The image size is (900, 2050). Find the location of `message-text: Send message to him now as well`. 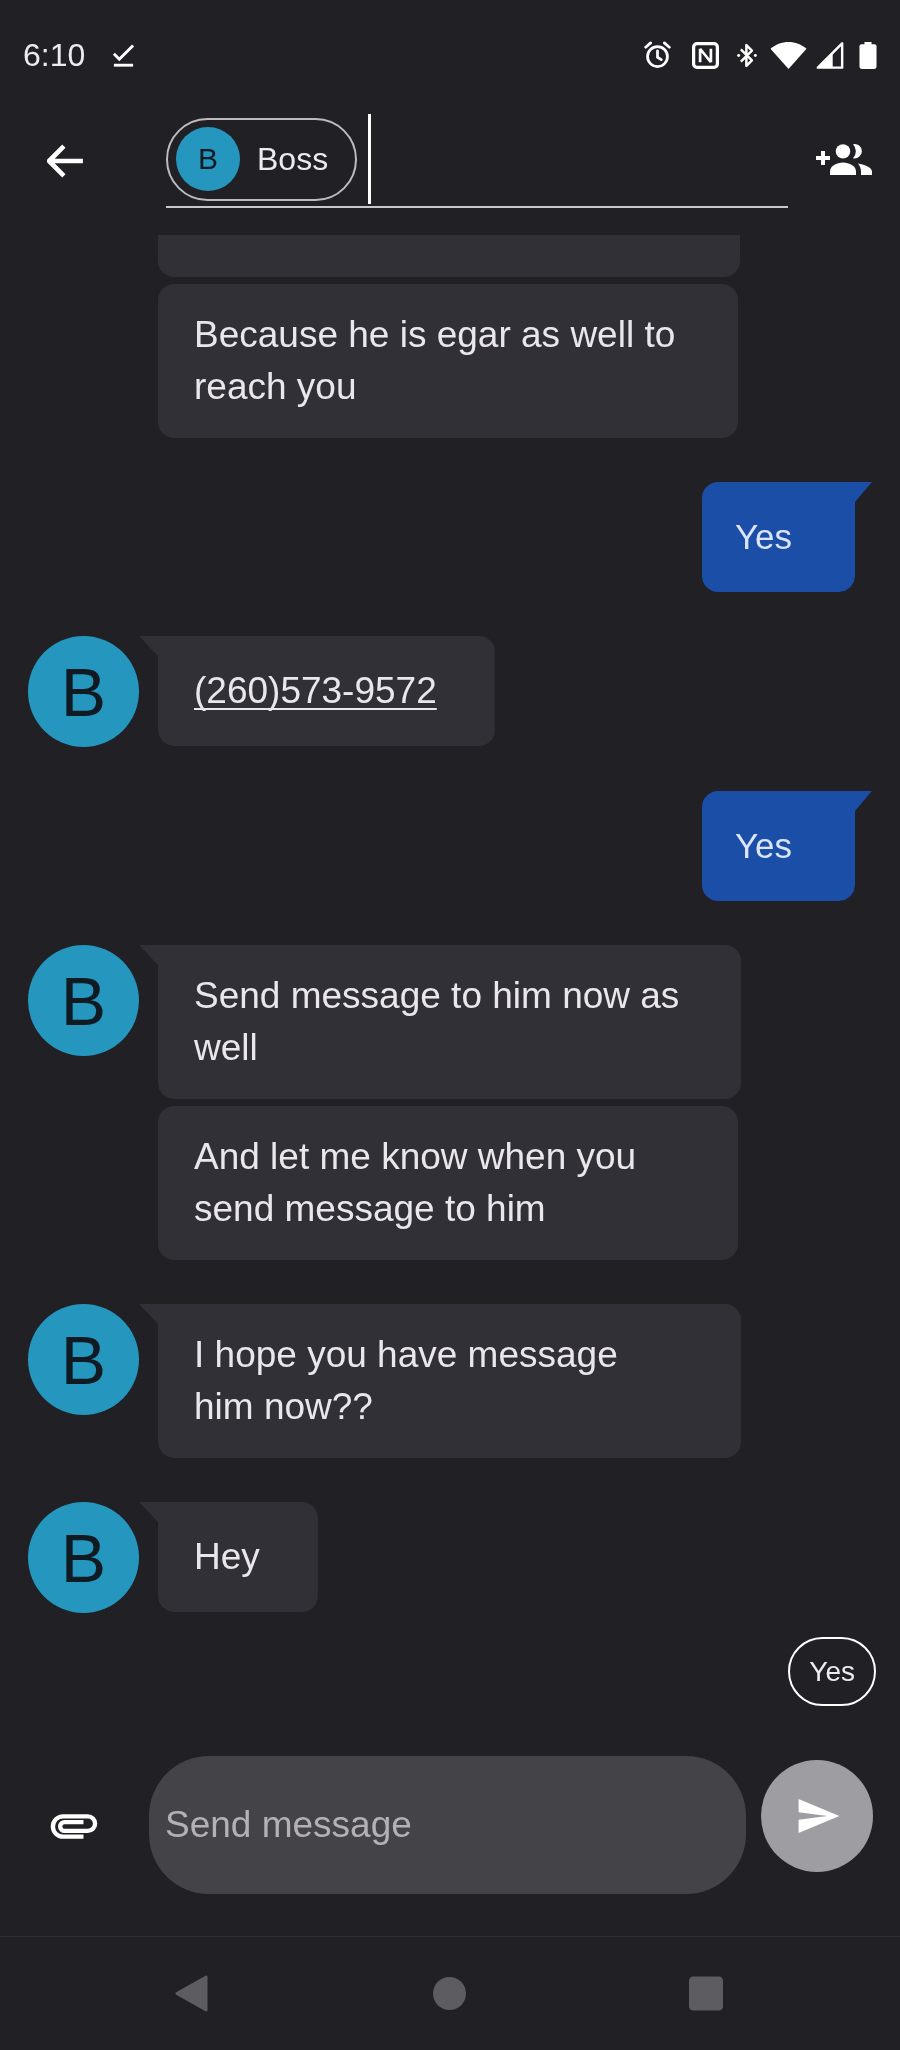

message-text: Send message to him now as well is located at coordinates (437, 1022).